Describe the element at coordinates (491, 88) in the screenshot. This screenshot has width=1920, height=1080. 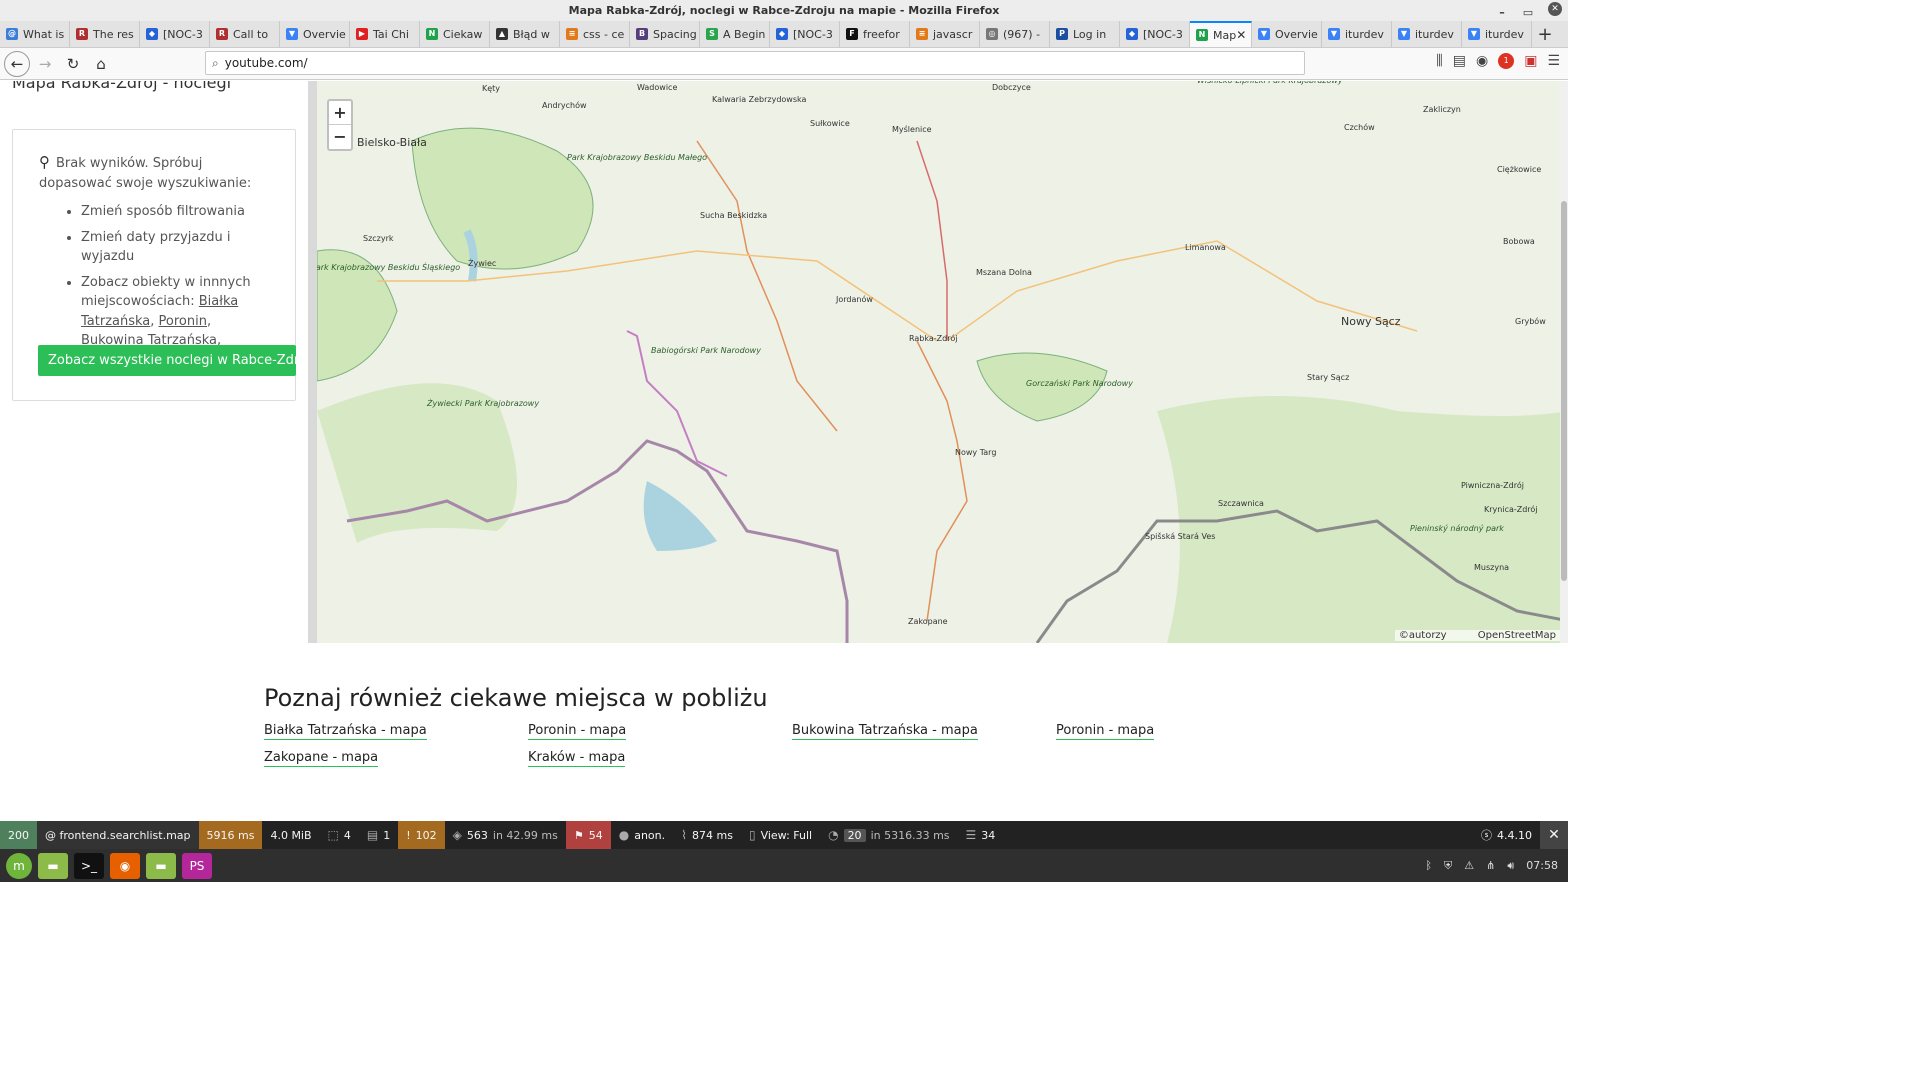
I see `map-place-label: Kęty` at that location.